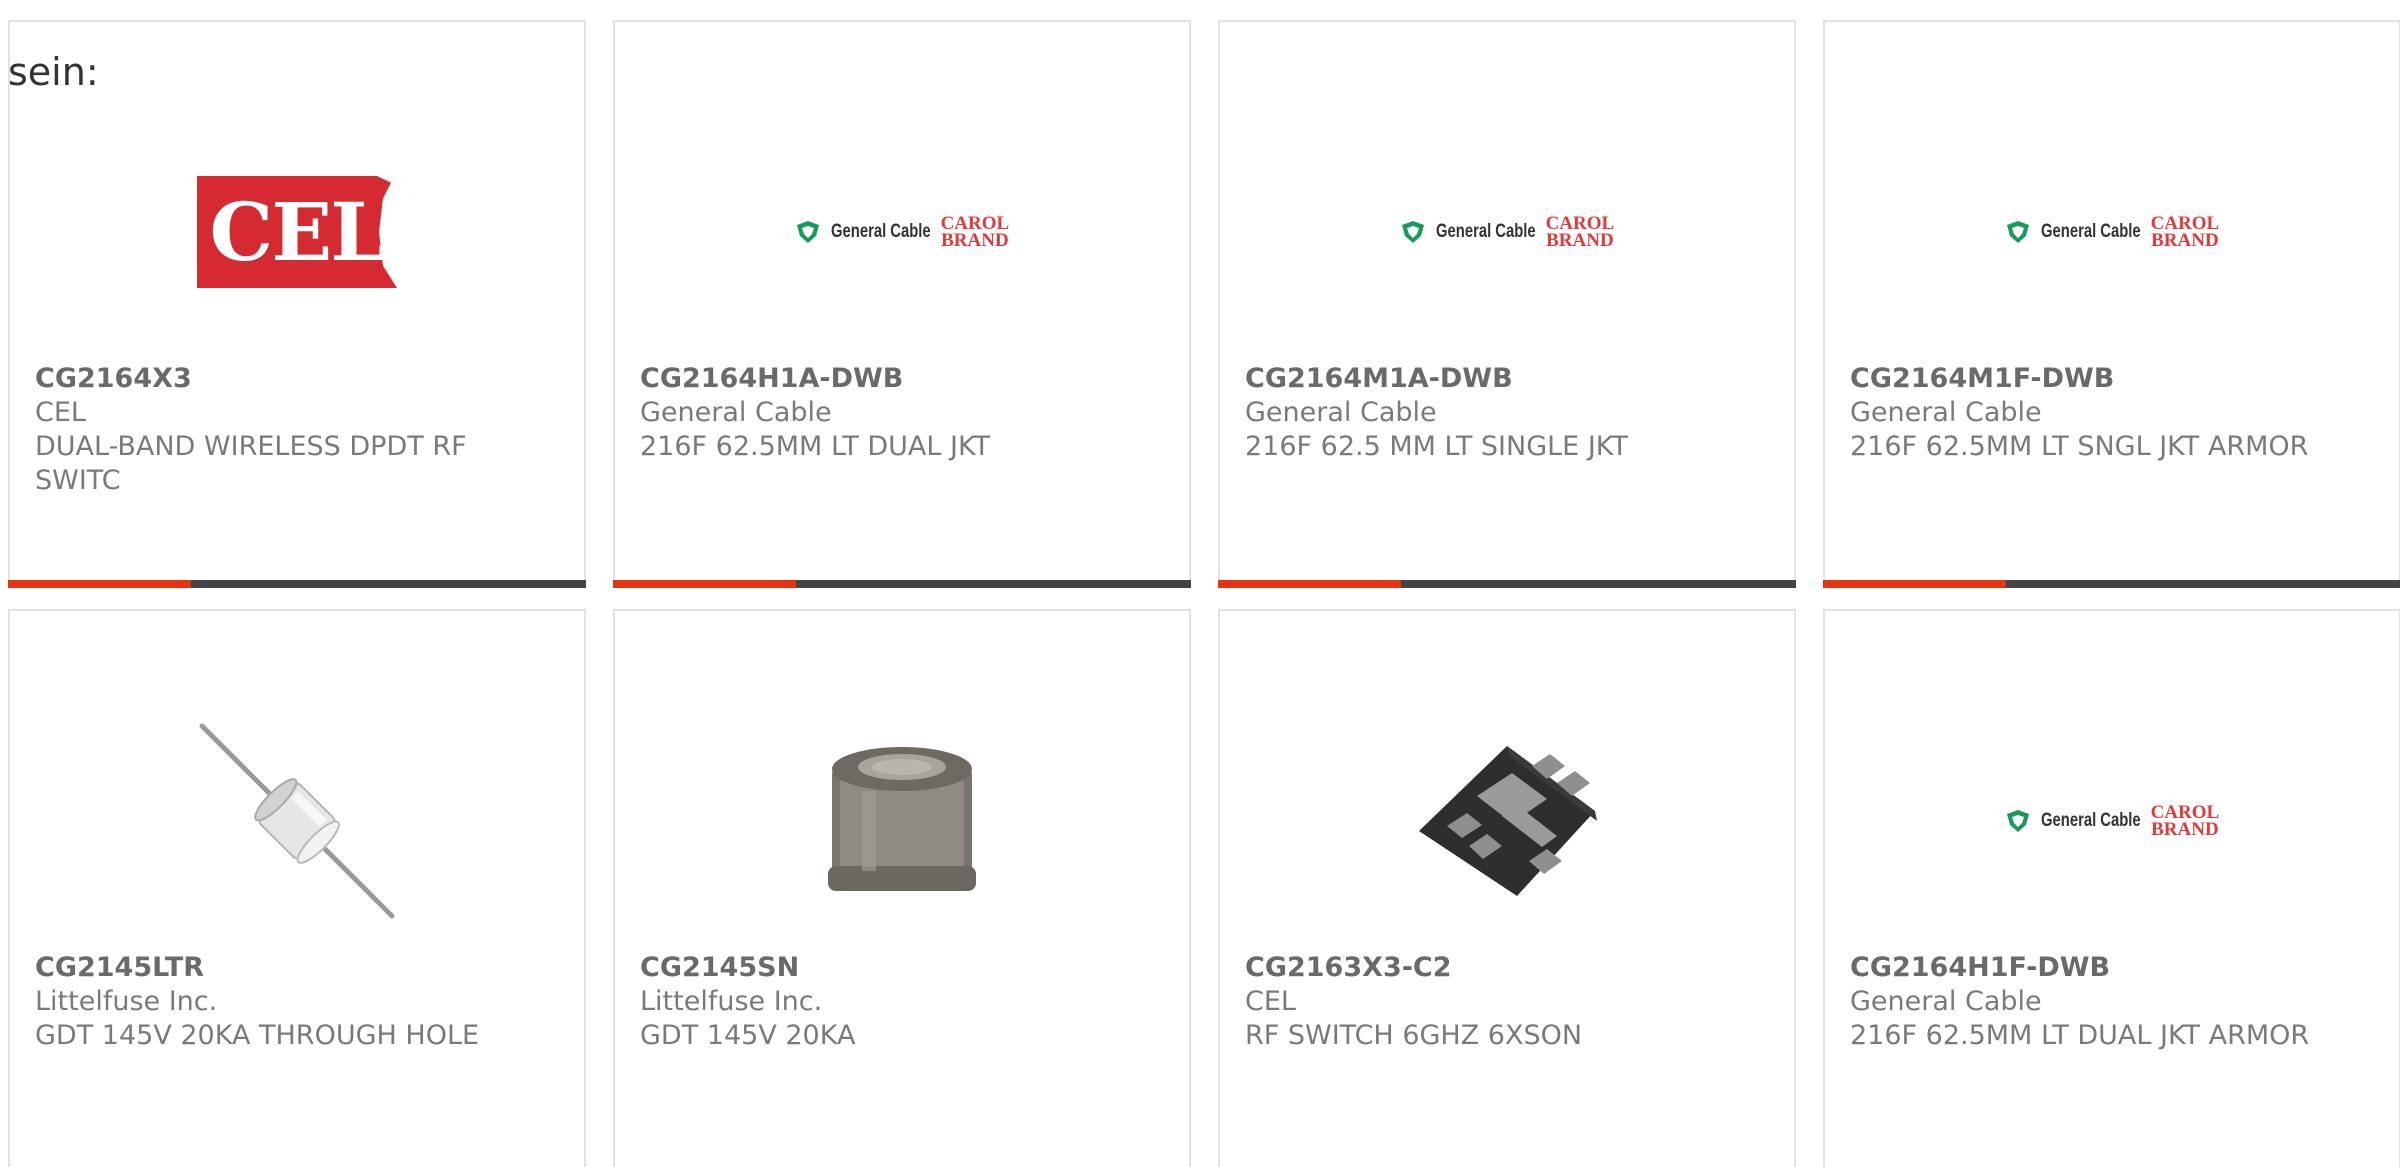 This screenshot has width=2400, height=1167. What do you see at coordinates (257, 1035) in the screenshot?
I see `description: GDT 145V 20KA THROUGH HOLE` at bounding box center [257, 1035].